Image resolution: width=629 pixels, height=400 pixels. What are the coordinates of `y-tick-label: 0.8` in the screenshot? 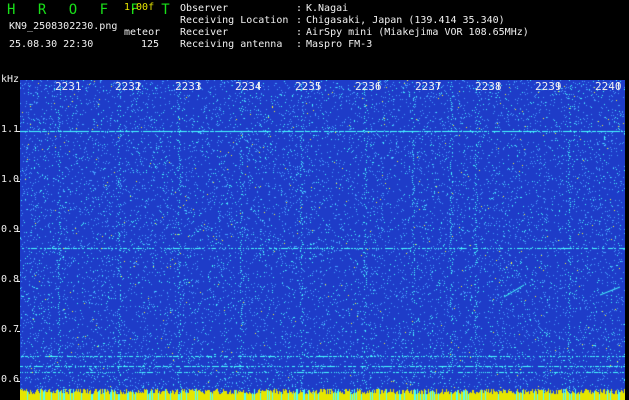 It's located at (10, 279).